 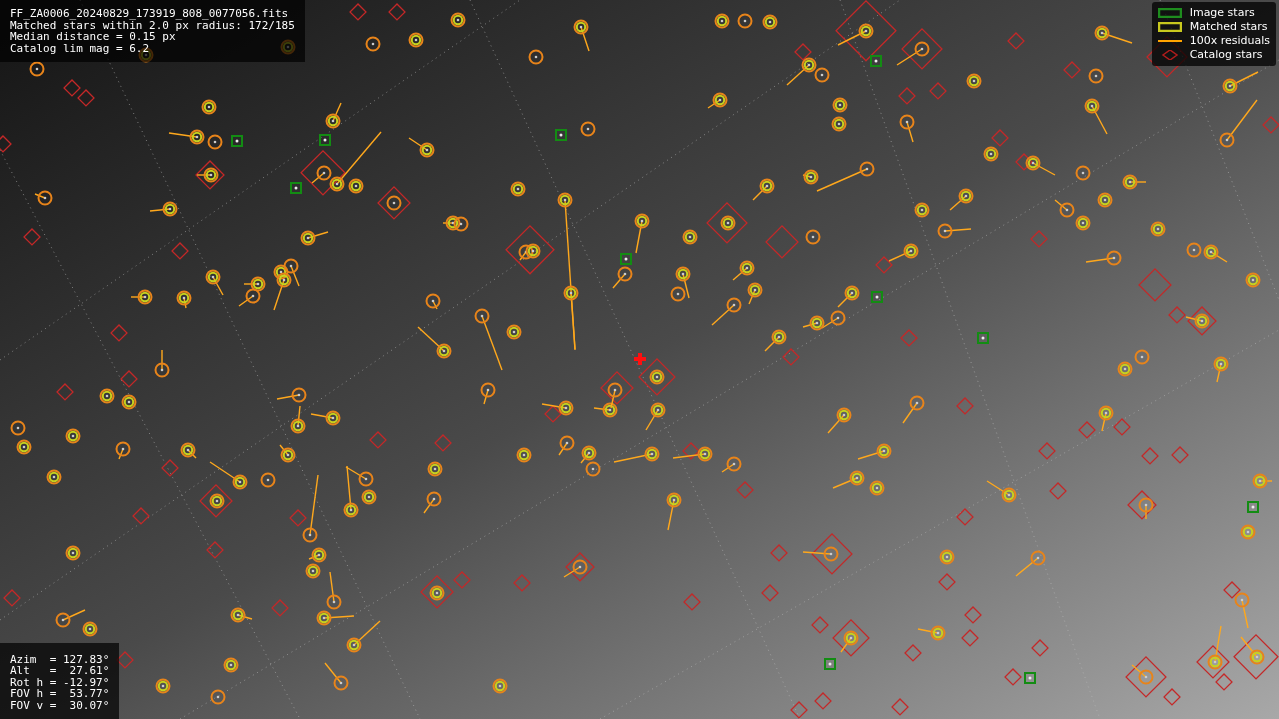 I want to click on pointing-line: FOV h = 53.77°, so click(x=60, y=694).